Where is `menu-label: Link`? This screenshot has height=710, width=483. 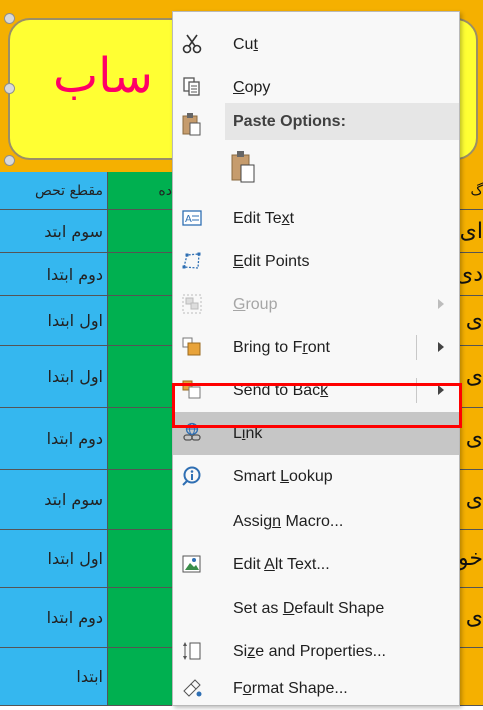 menu-label: Link is located at coordinates (248, 433).